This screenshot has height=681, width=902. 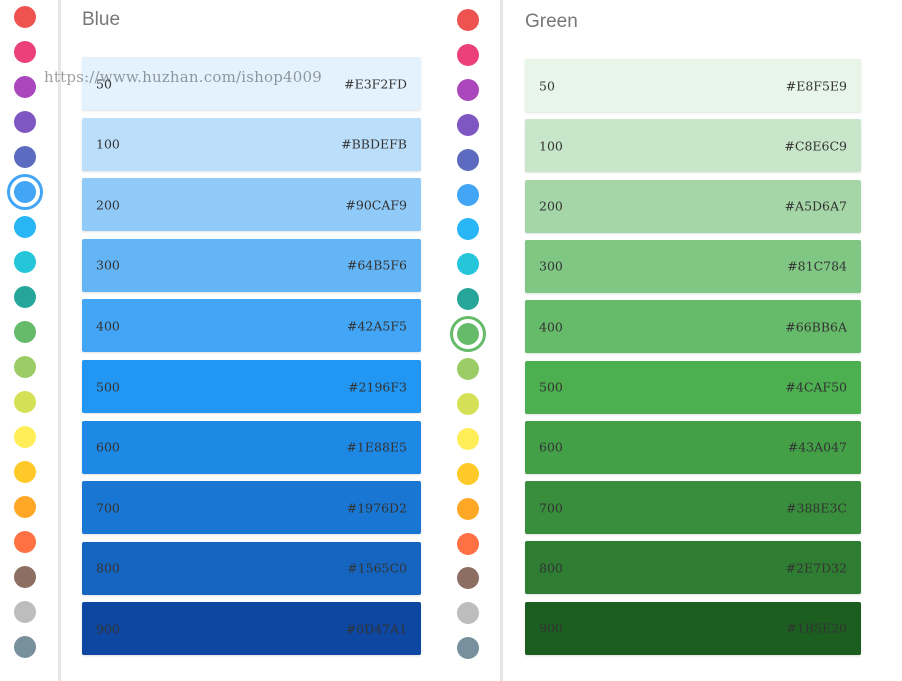 I want to click on swatch-shade-label: 100, so click(x=108, y=144).